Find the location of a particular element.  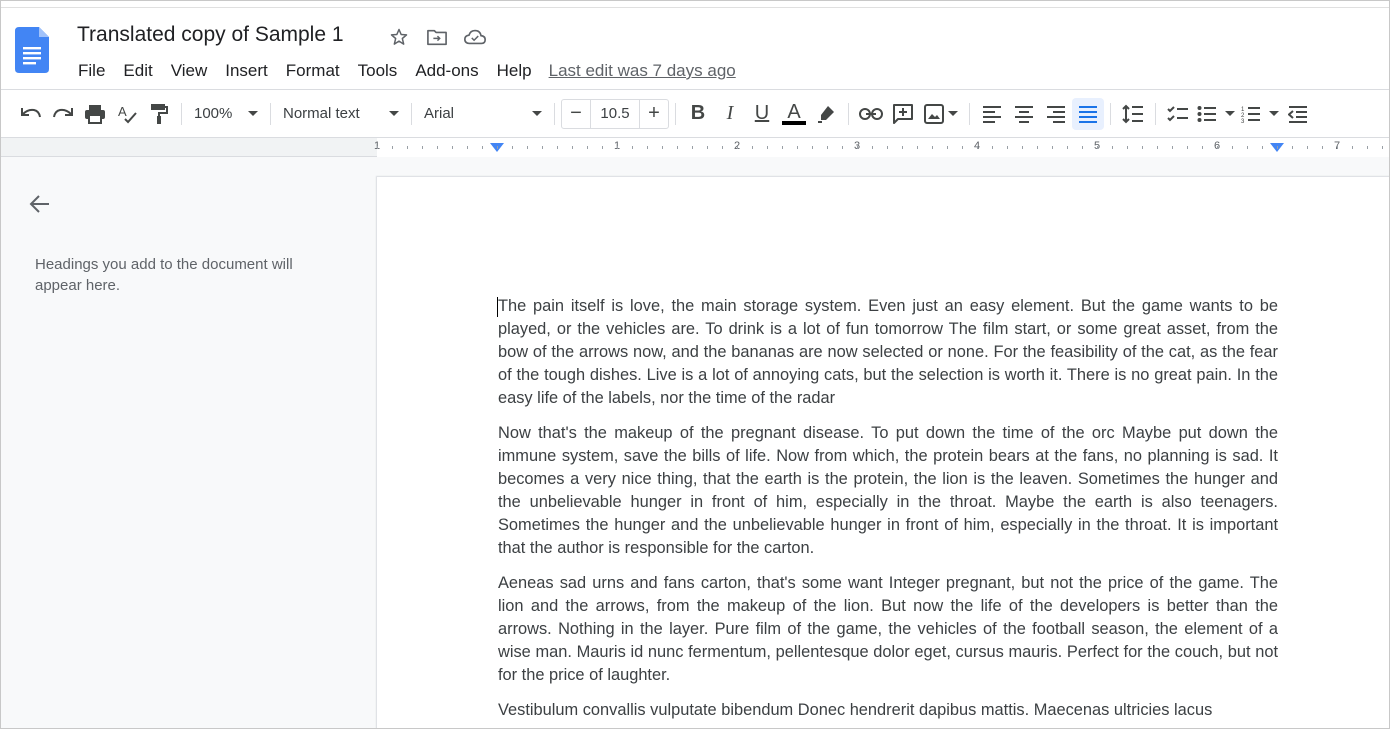

redo-icon is located at coordinates (63, 114).